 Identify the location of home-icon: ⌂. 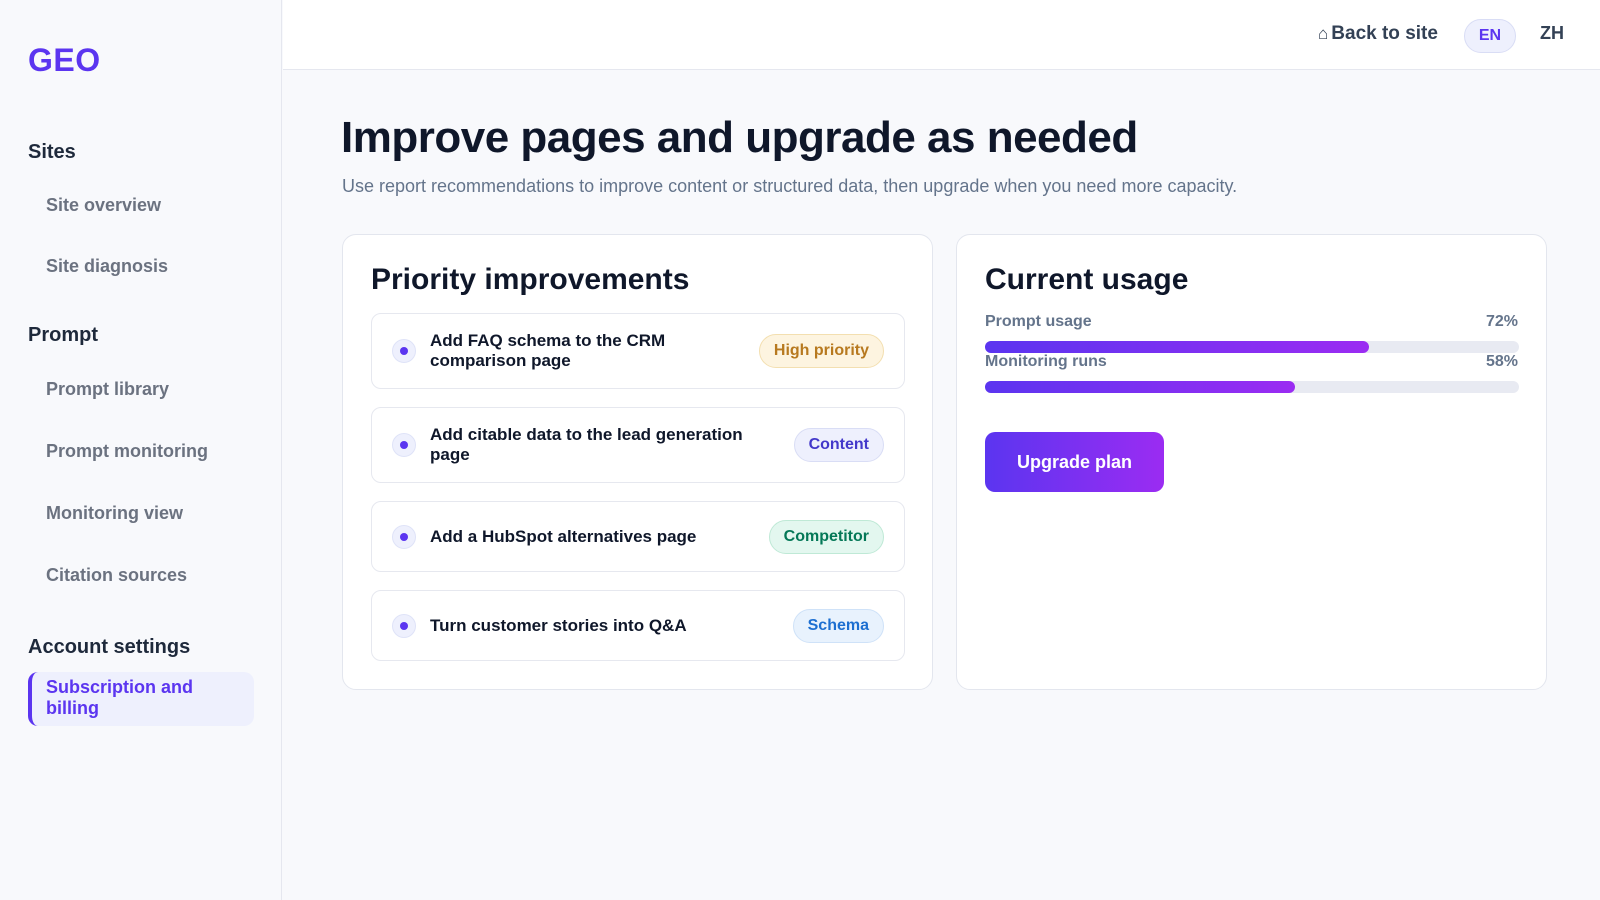
(1323, 33).